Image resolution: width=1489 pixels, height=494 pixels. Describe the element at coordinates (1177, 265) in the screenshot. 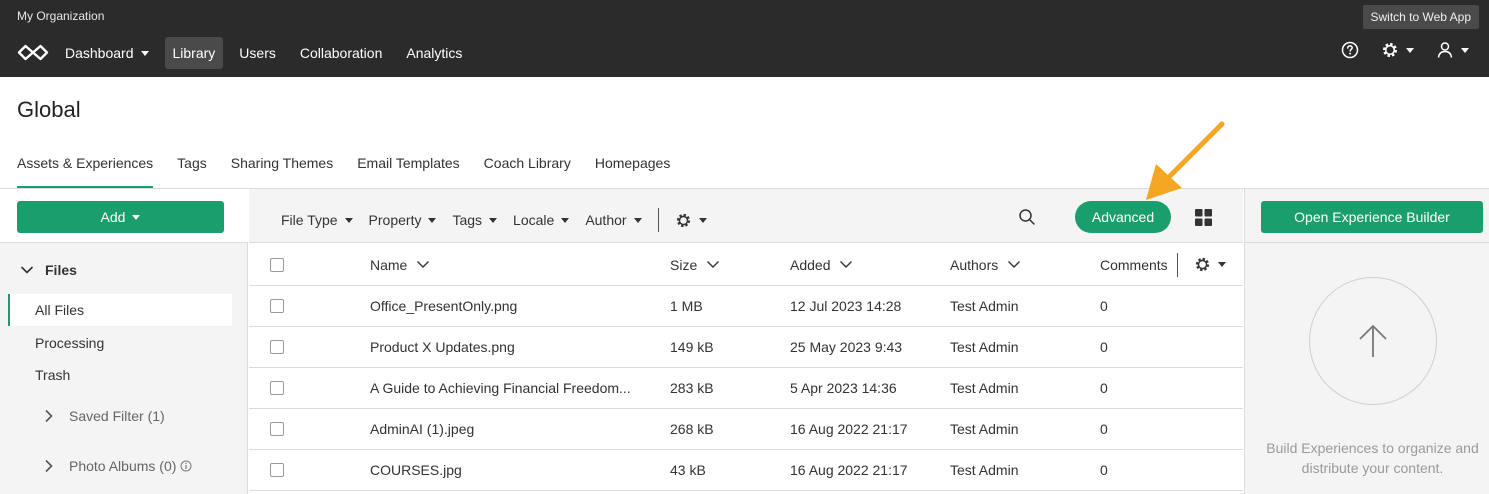

I see `header-divider` at that location.